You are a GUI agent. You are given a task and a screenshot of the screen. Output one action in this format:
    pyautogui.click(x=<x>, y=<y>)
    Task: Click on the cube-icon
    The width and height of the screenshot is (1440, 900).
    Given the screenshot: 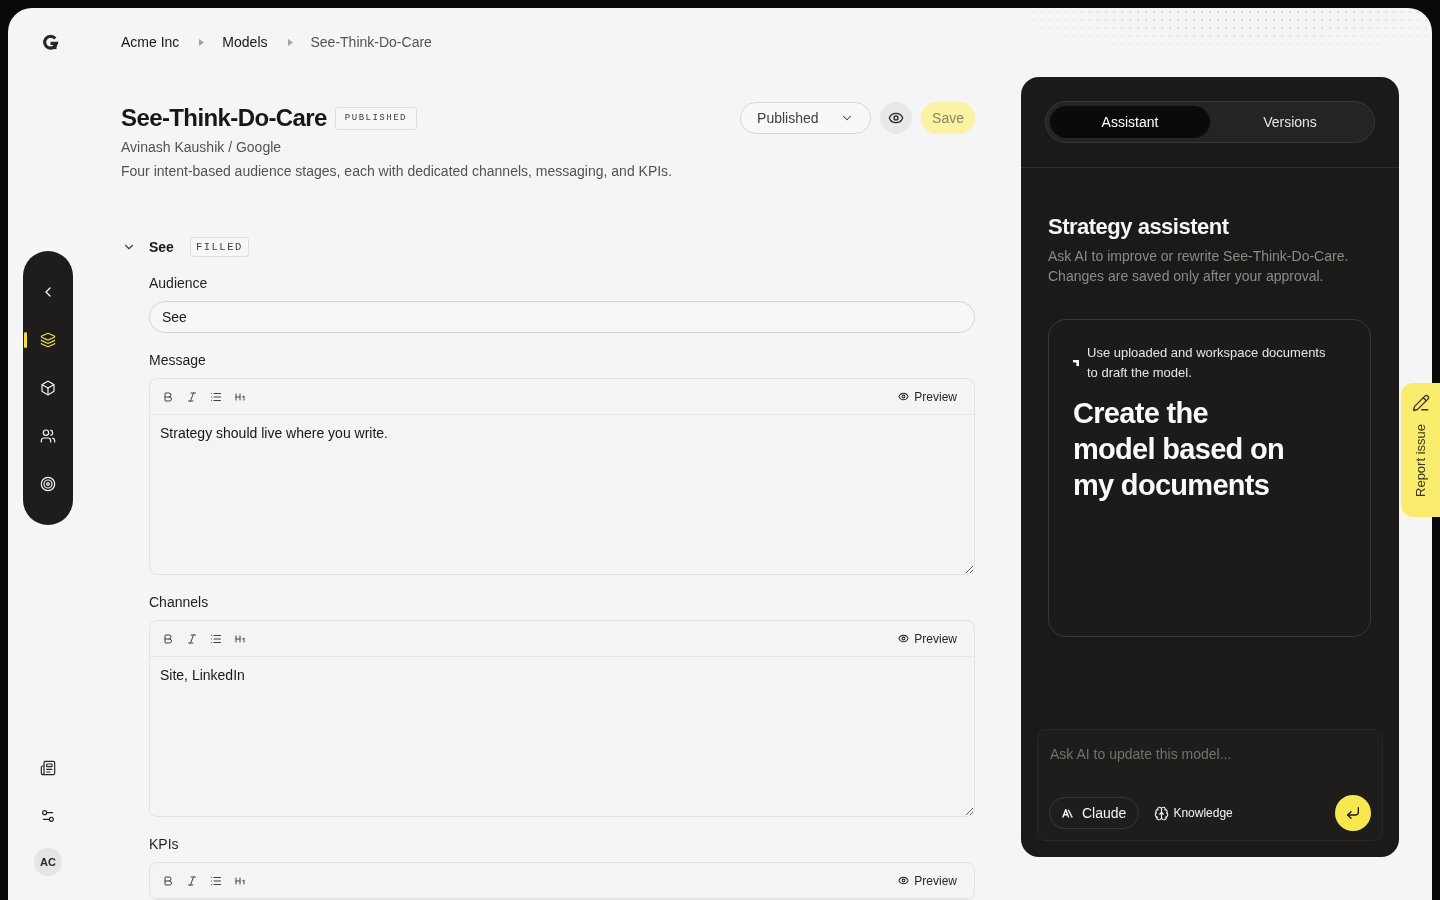 What is the action you would take?
    pyautogui.click(x=48, y=388)
    